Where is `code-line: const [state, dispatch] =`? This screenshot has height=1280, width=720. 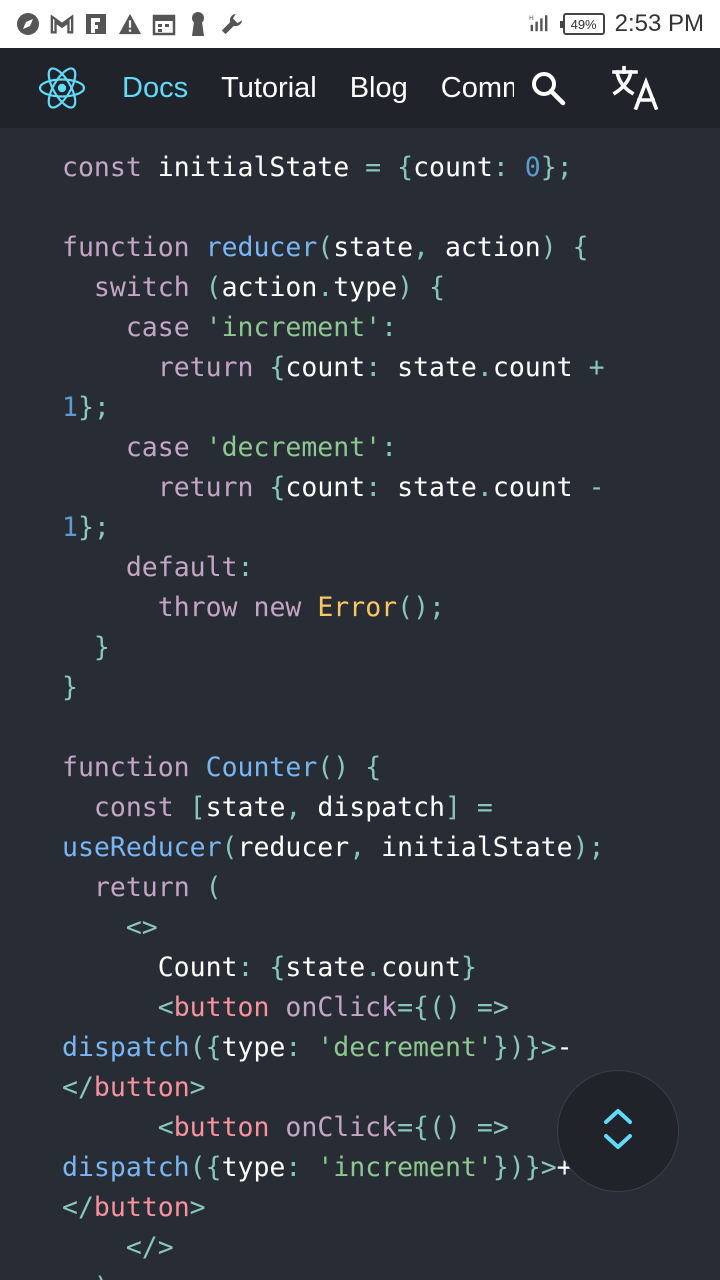 code-line: const [state, dispatch] = is located at coordinates (362, 808).